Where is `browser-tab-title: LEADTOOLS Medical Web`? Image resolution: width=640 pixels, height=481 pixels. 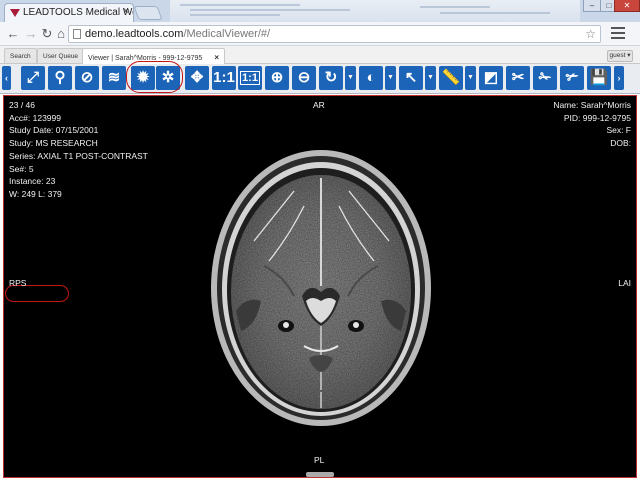
browser-tab-title: LEADTOOLS Medical Web is located at coordinates (78, 12).